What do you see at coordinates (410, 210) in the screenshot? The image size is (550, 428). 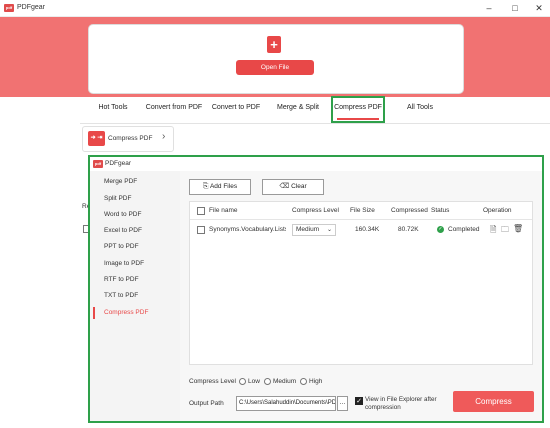 I see `col-compressed-size: Compressed S` at bounding box center [410, 210].